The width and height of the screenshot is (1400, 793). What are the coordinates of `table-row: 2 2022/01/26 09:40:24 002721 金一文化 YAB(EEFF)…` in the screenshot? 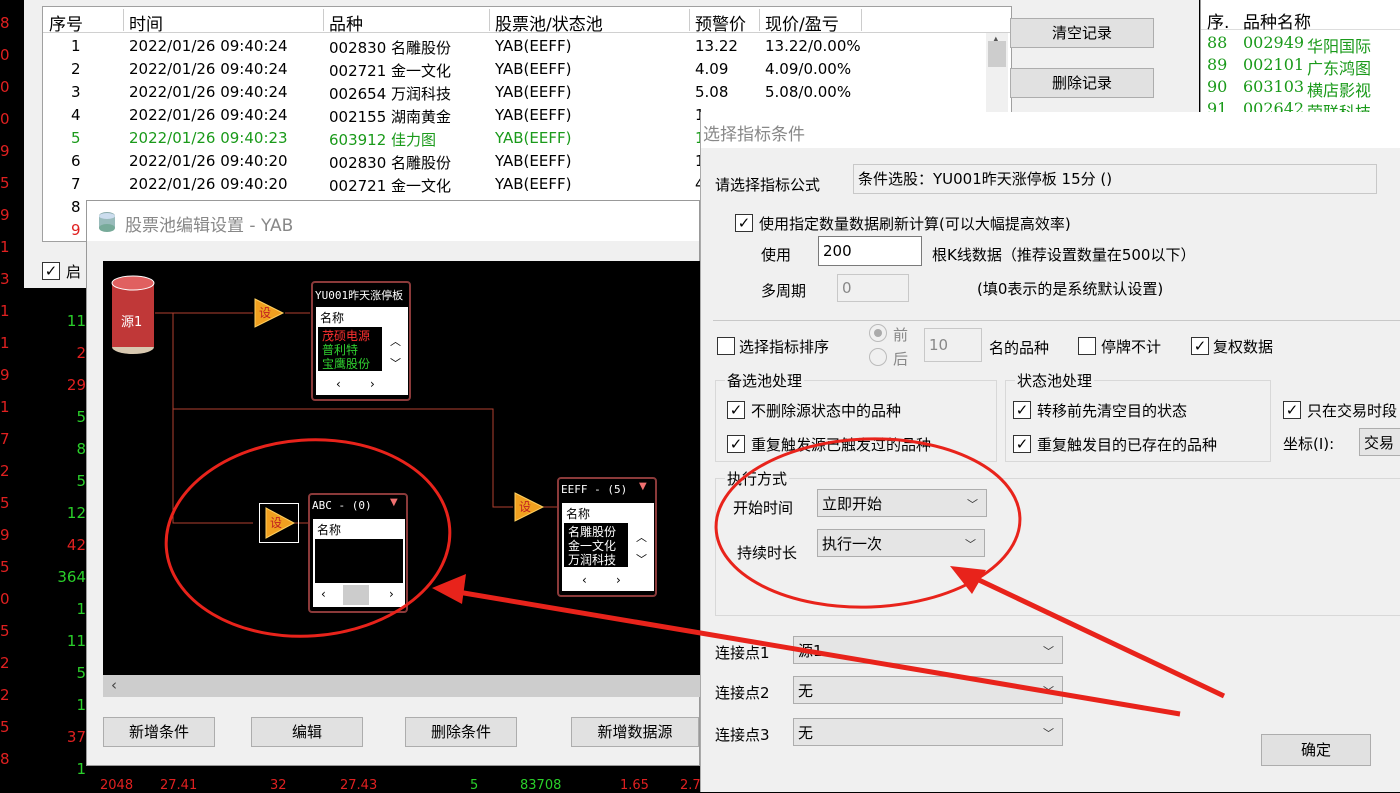 It's located at (513, 70).